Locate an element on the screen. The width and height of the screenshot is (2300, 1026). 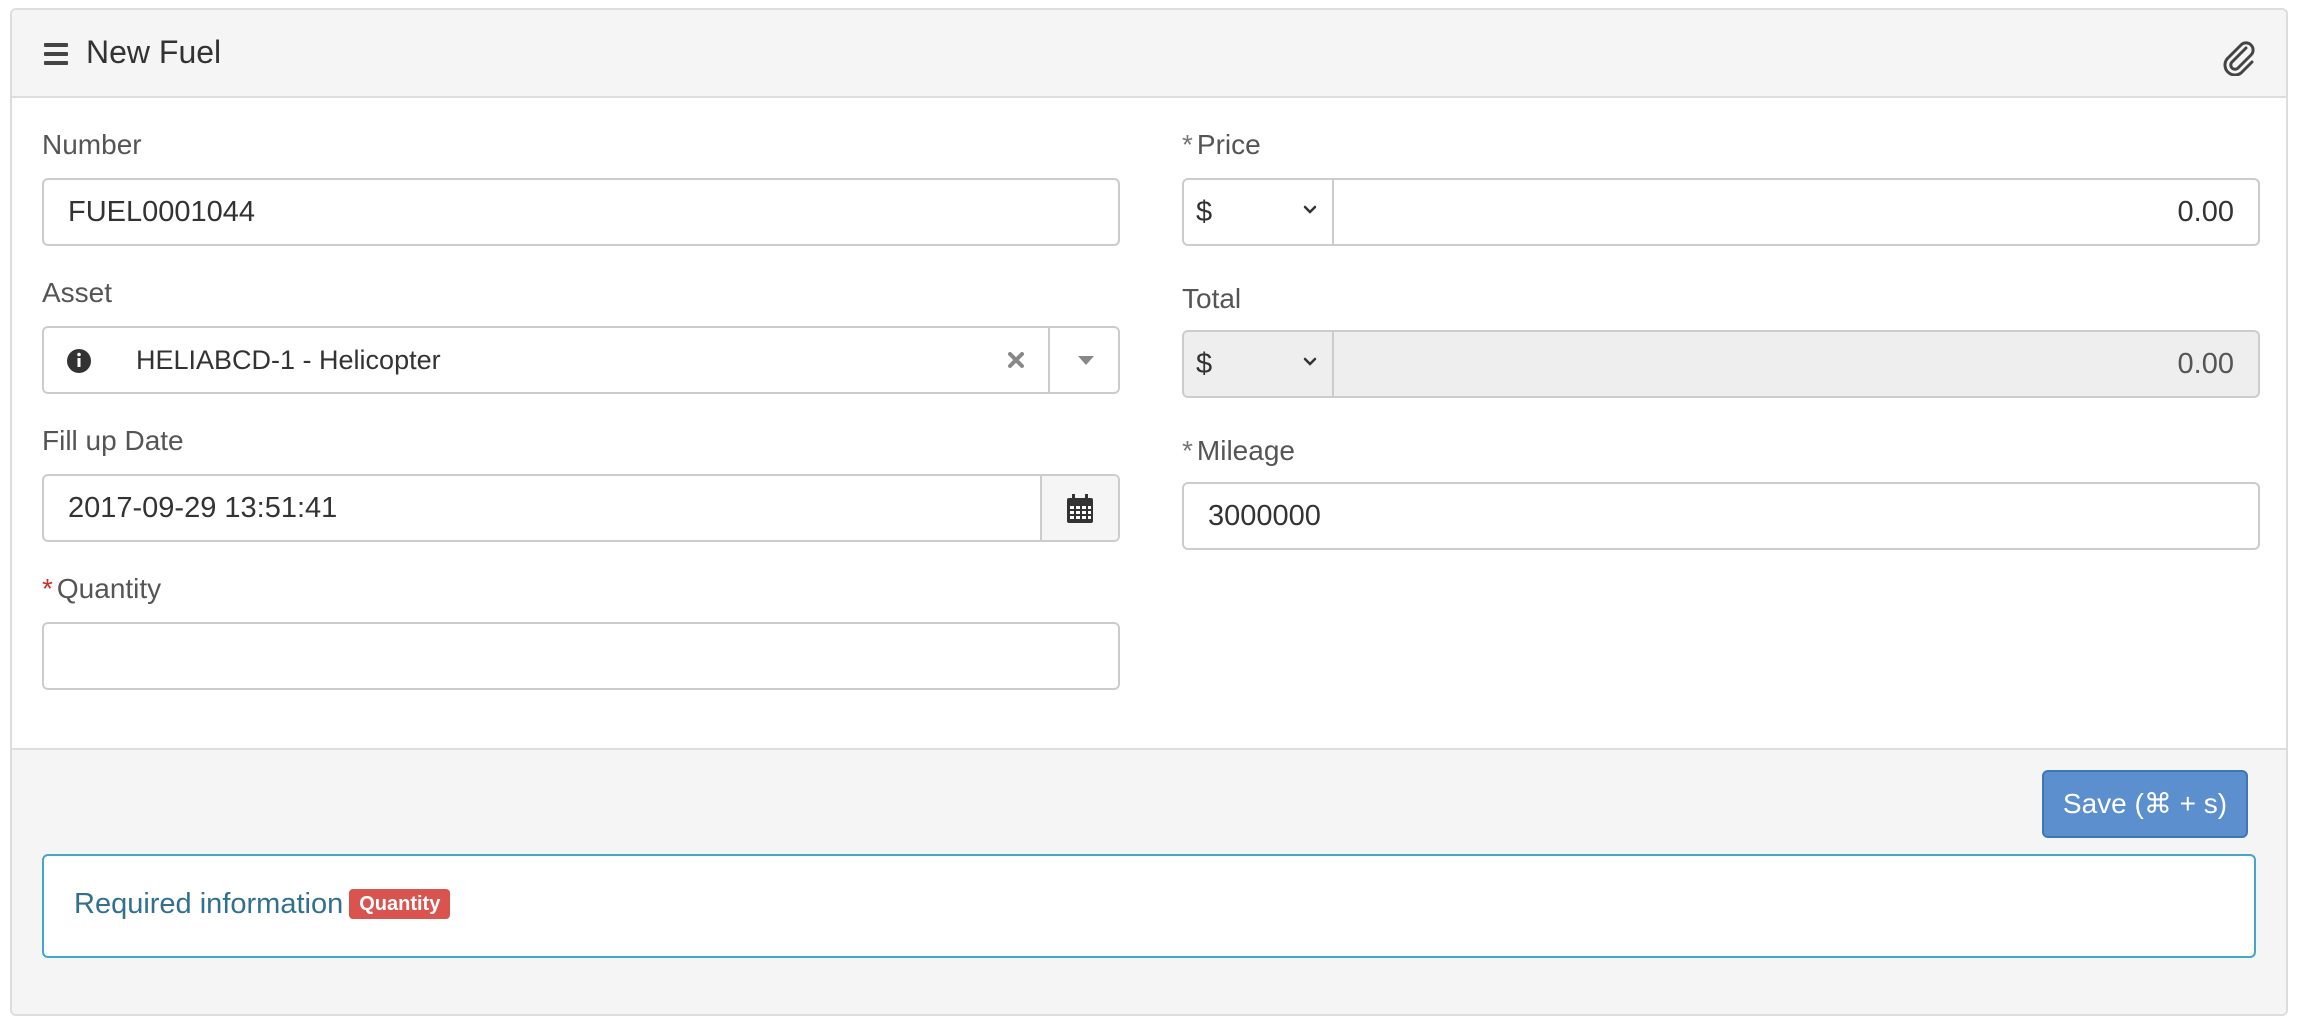
total-field: $ 0.00 is located at coordinates (1721, 364).